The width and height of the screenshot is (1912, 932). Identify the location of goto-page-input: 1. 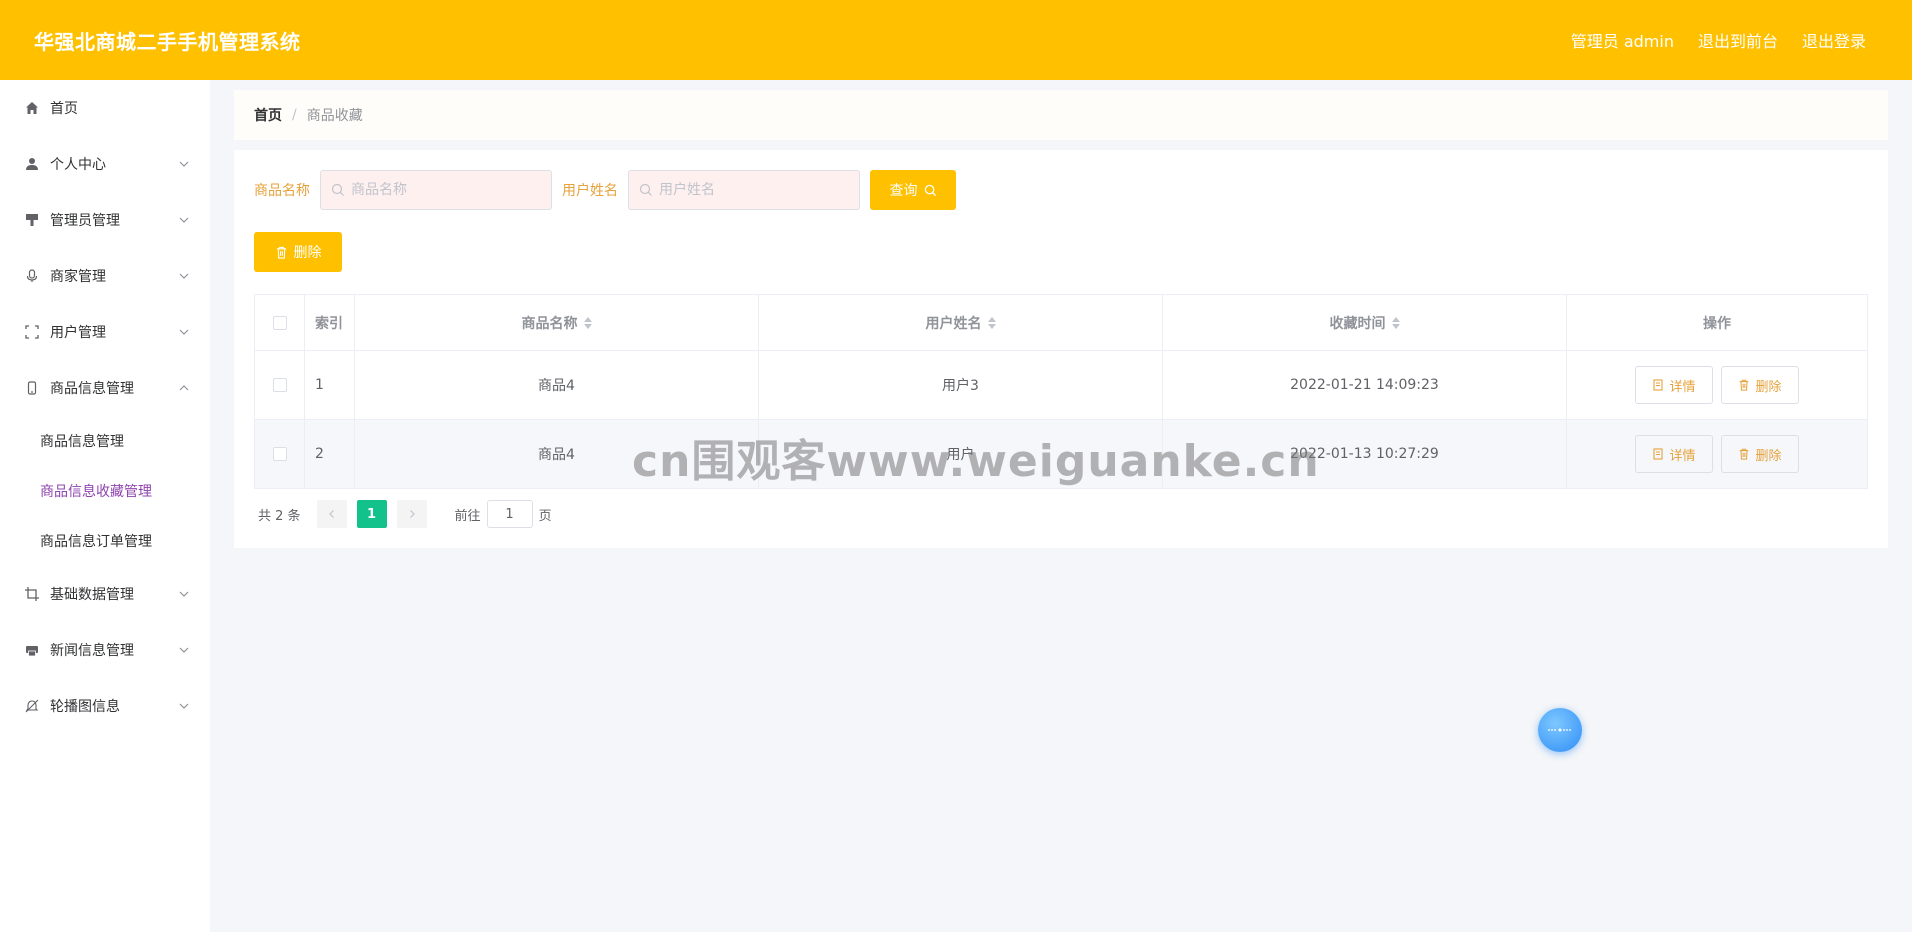
(509, 514).